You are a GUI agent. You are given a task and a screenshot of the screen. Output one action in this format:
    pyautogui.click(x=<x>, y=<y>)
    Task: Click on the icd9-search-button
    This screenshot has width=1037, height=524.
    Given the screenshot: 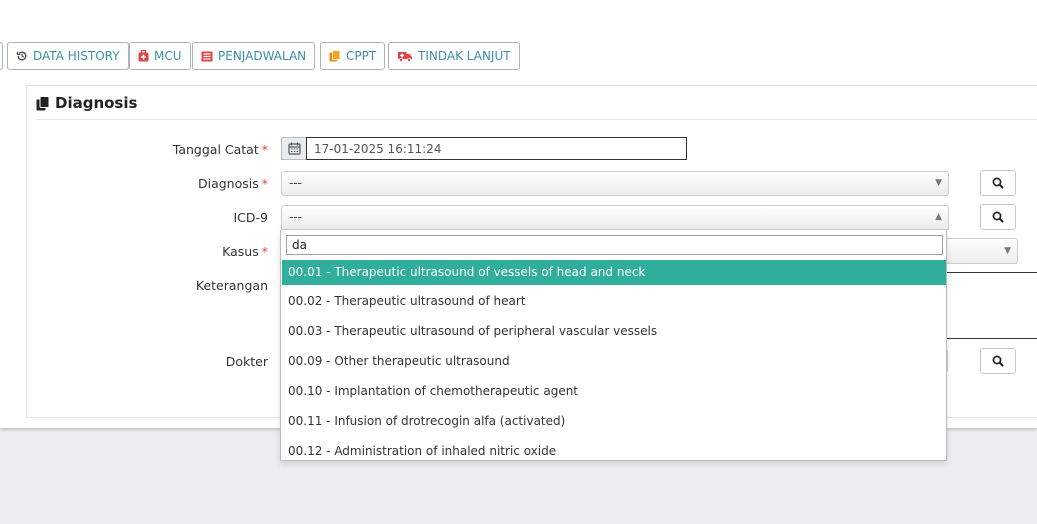 What is the action you would take?
    pyautogui.click(x=998, y=217)
    